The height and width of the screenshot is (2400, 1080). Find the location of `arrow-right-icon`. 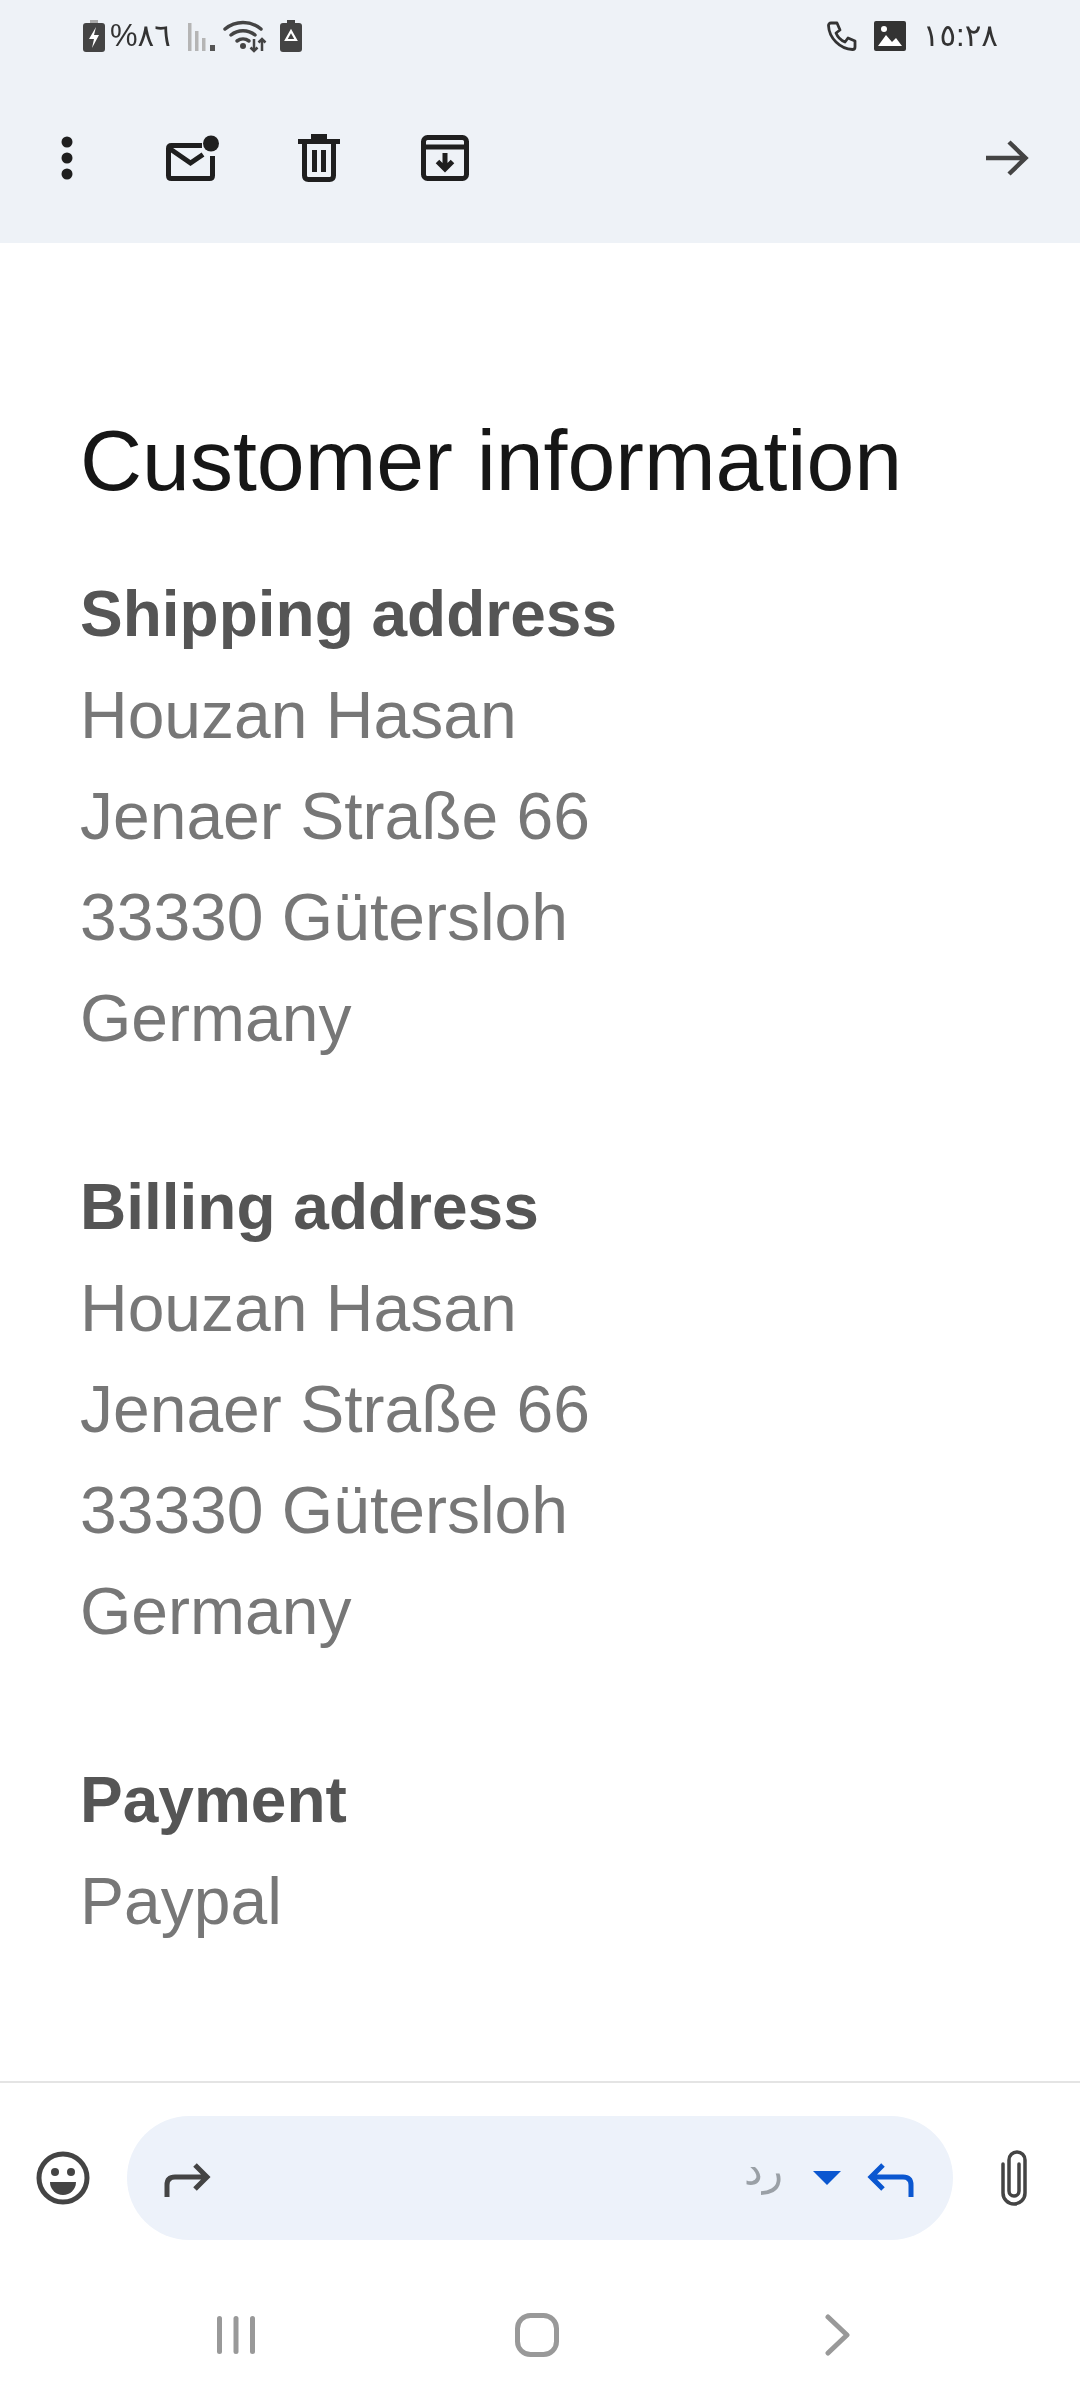

arrow-right-icon is located at coordinates (1007, 157).